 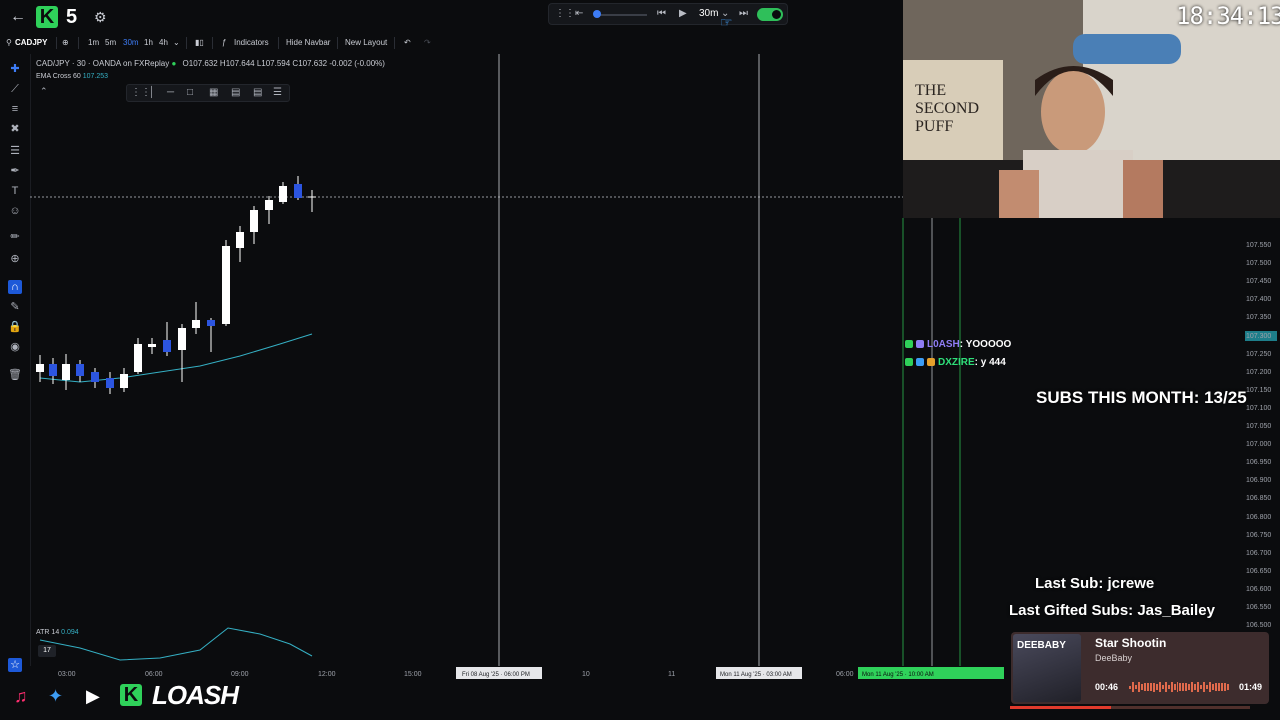 I want to click on indicators-button: Indicators, so click(x=251, y=42).